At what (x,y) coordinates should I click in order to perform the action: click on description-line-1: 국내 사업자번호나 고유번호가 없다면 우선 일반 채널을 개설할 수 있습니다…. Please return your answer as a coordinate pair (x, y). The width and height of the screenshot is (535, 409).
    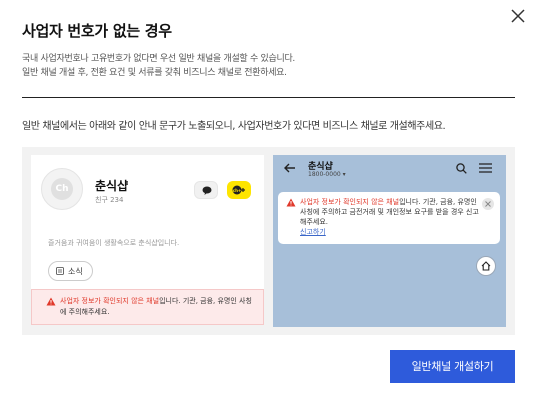
    Looking at the image, I should click on (158, 59).